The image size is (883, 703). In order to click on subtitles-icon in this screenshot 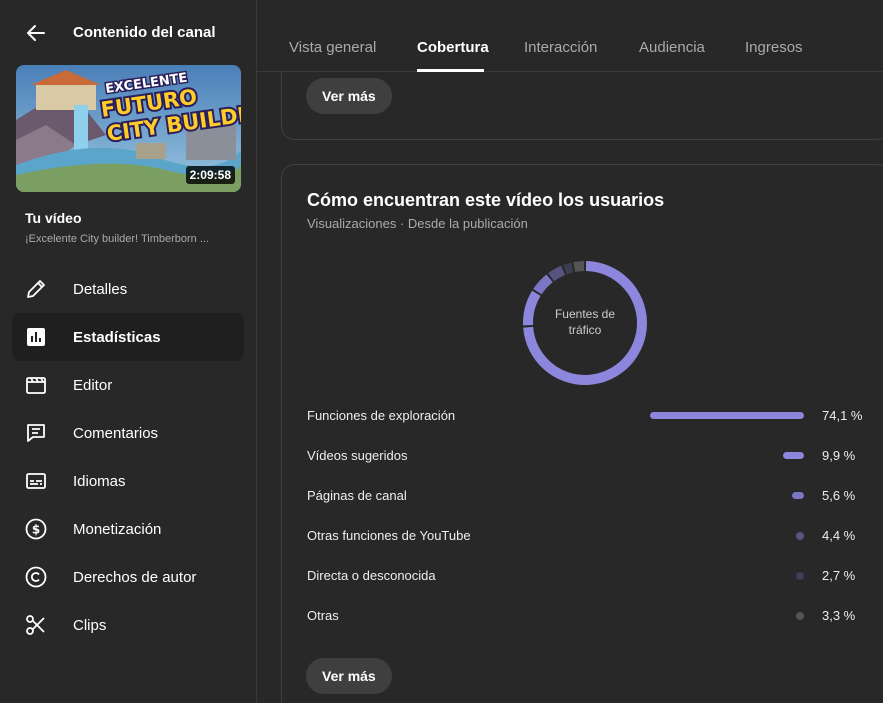, I will do `click(36, 481)`.